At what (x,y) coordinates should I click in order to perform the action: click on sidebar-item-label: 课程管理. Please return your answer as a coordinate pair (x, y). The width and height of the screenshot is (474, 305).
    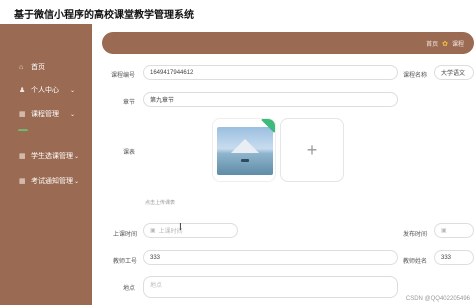
    Looking at the image, I should click on (45, 114).